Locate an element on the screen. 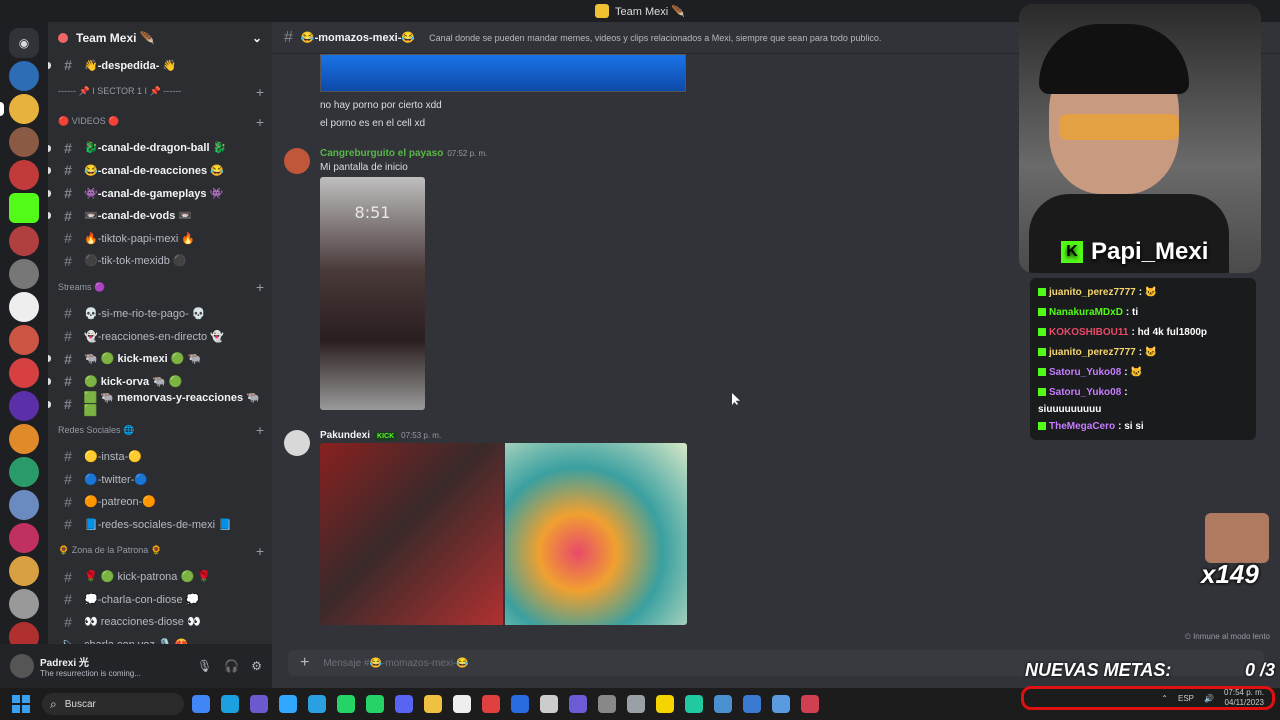  shared-screenshot-image is located at coordinates (503, 73).